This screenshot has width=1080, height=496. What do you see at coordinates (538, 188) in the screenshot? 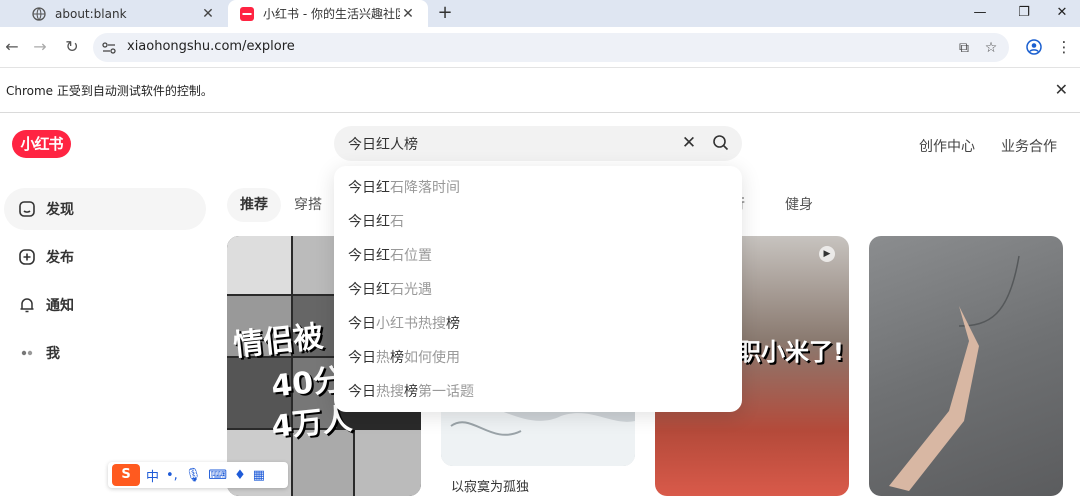
I see `suggestion-item: 今日红石降落时间` at bounding box center [538, 188].